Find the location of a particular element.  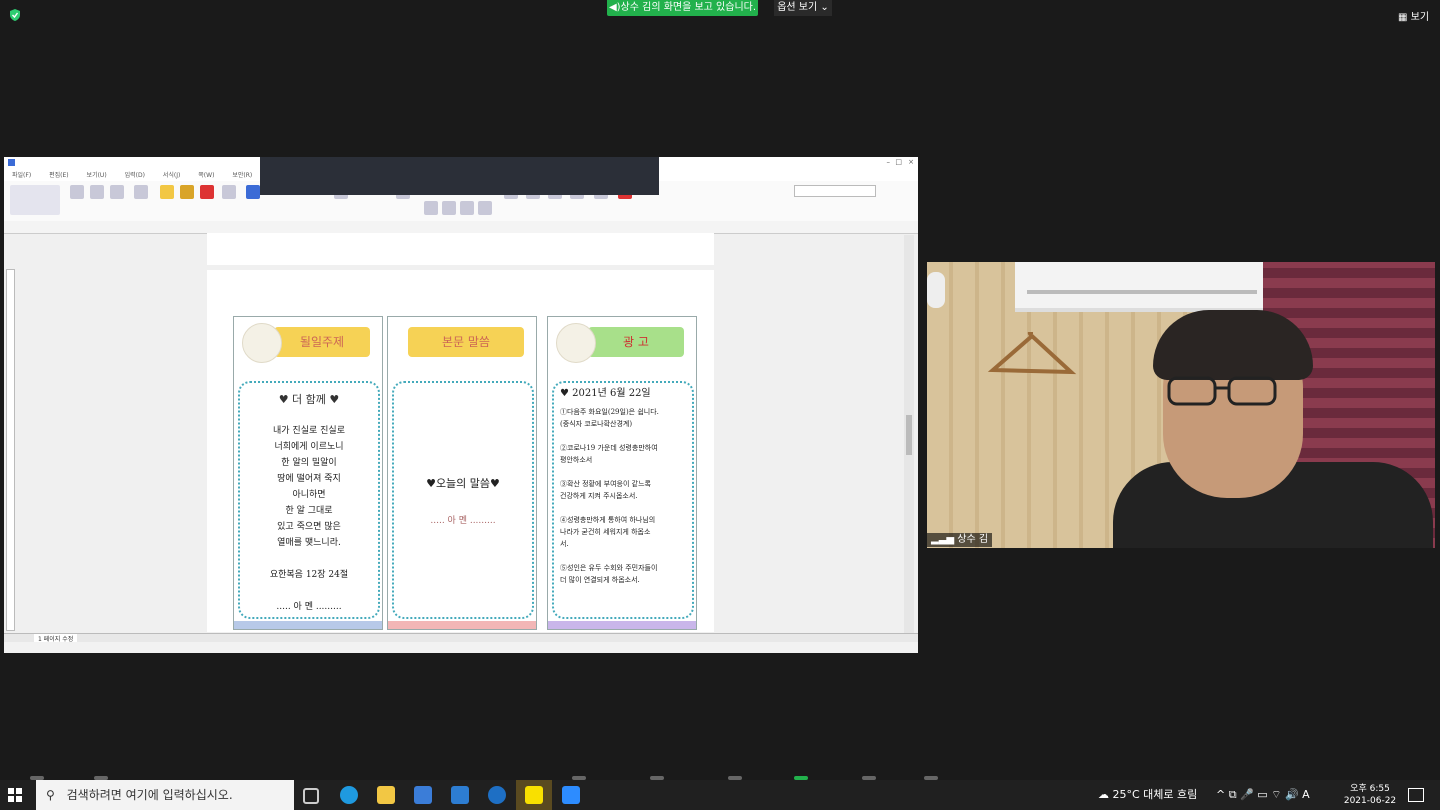

menu-item: 쪽(W) is located at coordinates (206, 174).